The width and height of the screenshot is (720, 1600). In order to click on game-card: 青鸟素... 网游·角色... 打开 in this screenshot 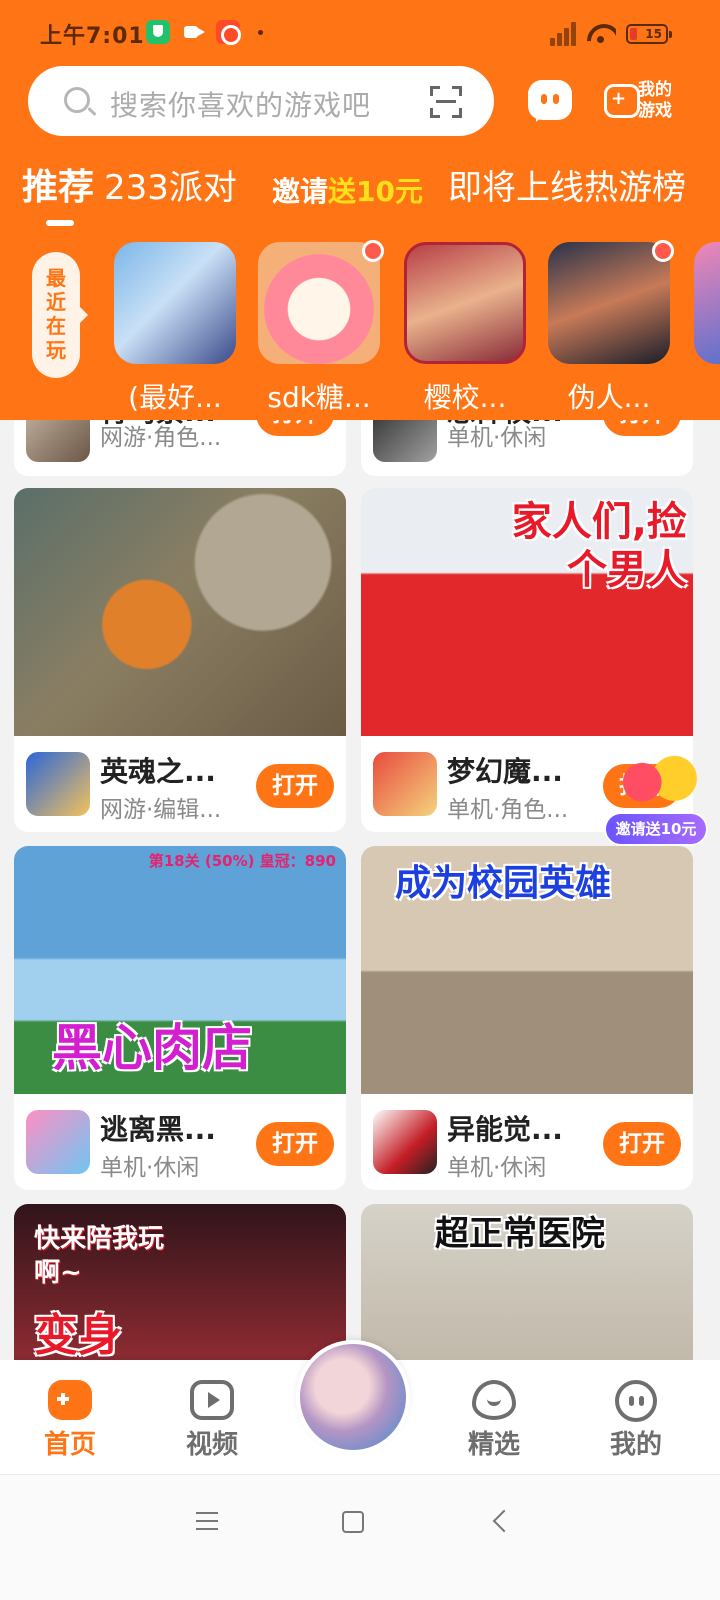, I will do `click(180, 444)`.